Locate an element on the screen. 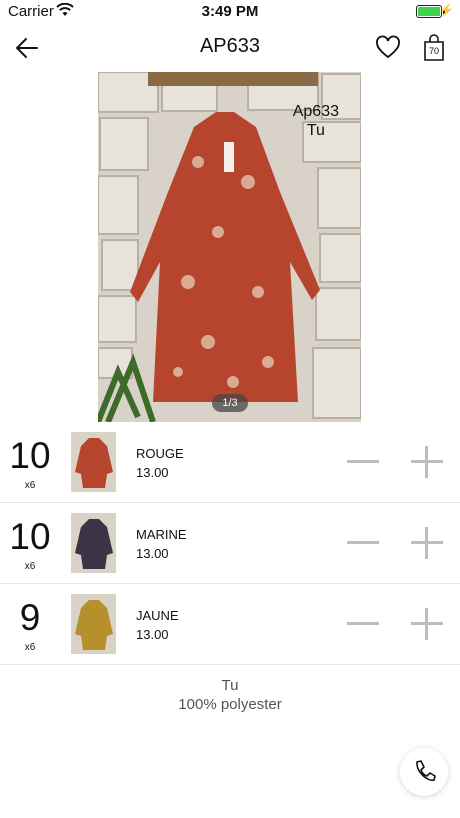 Image resolution: width=460 pixels, height=818 pixels. favorite-button is located at coordinates (388, 48).